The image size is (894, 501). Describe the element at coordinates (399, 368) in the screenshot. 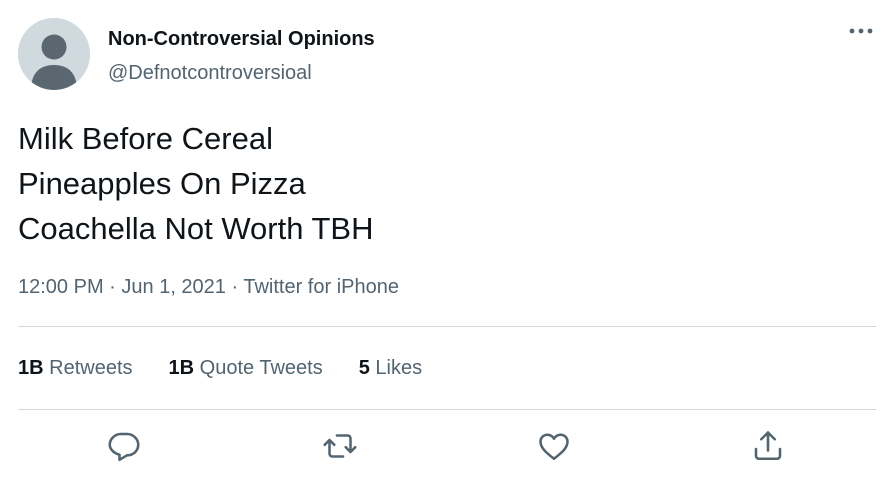

I see `likes-label: Likes` at that location.